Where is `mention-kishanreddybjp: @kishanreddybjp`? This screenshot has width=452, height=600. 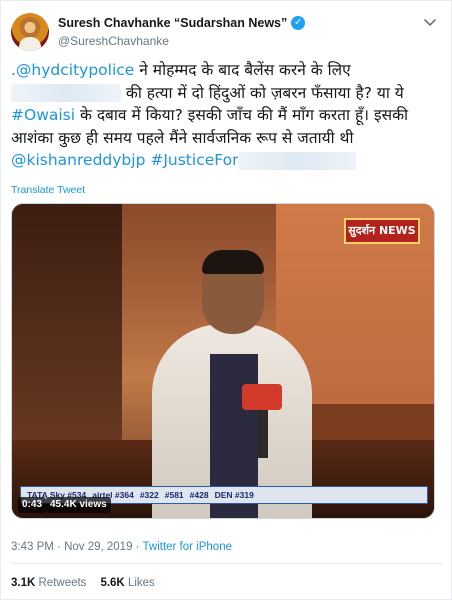
mention-kishanreddybjp: @kishanreddybjp is located at coordinates (78, 160).